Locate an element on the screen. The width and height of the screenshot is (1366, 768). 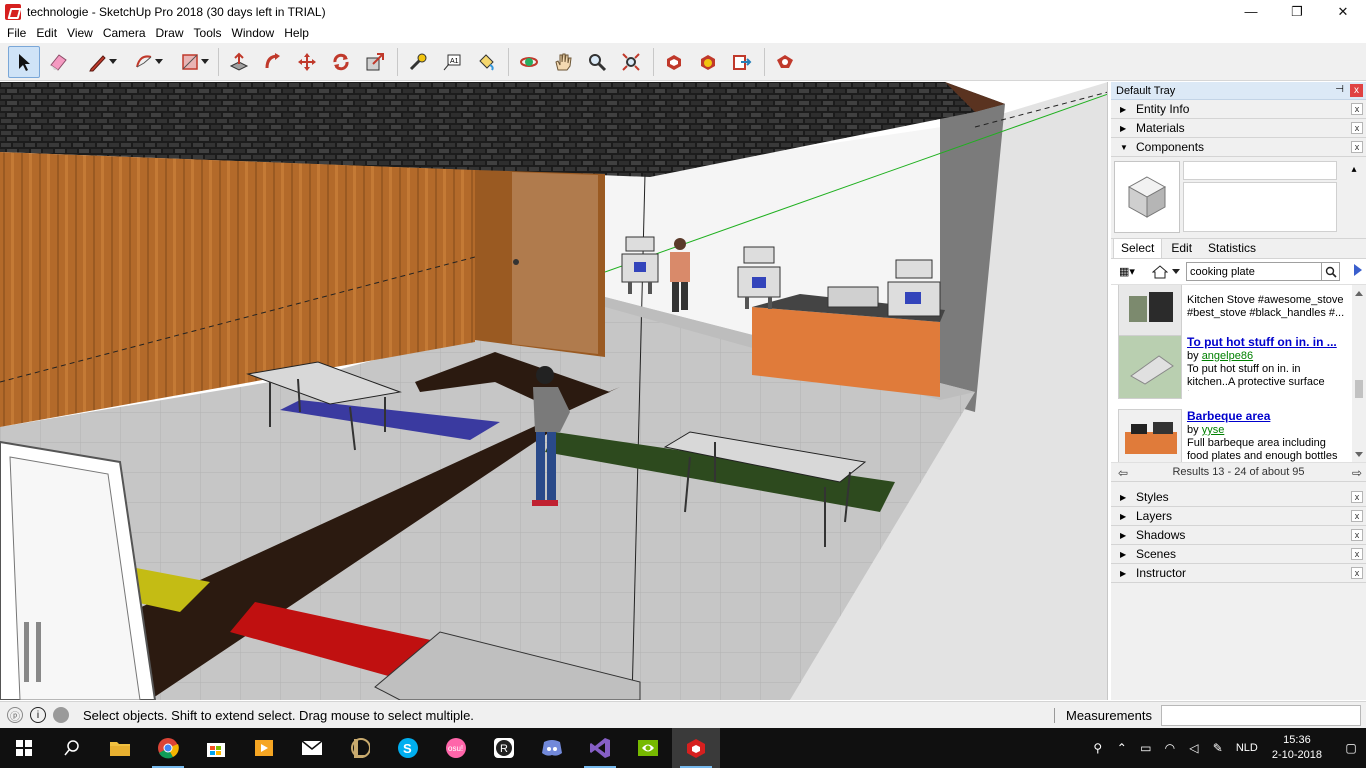
taskbar-media-player is located at coordinates (264, 748).